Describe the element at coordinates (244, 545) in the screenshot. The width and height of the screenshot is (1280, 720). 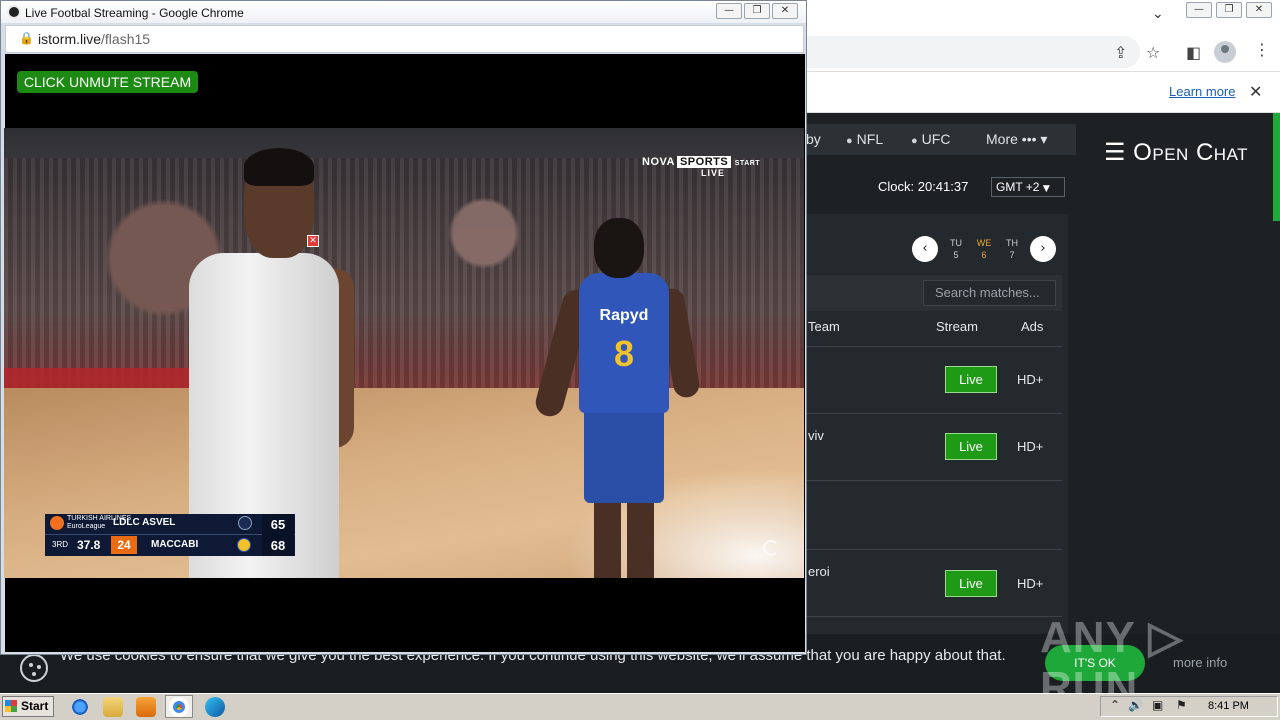
I see `maccabi-logo-icon` at that location.